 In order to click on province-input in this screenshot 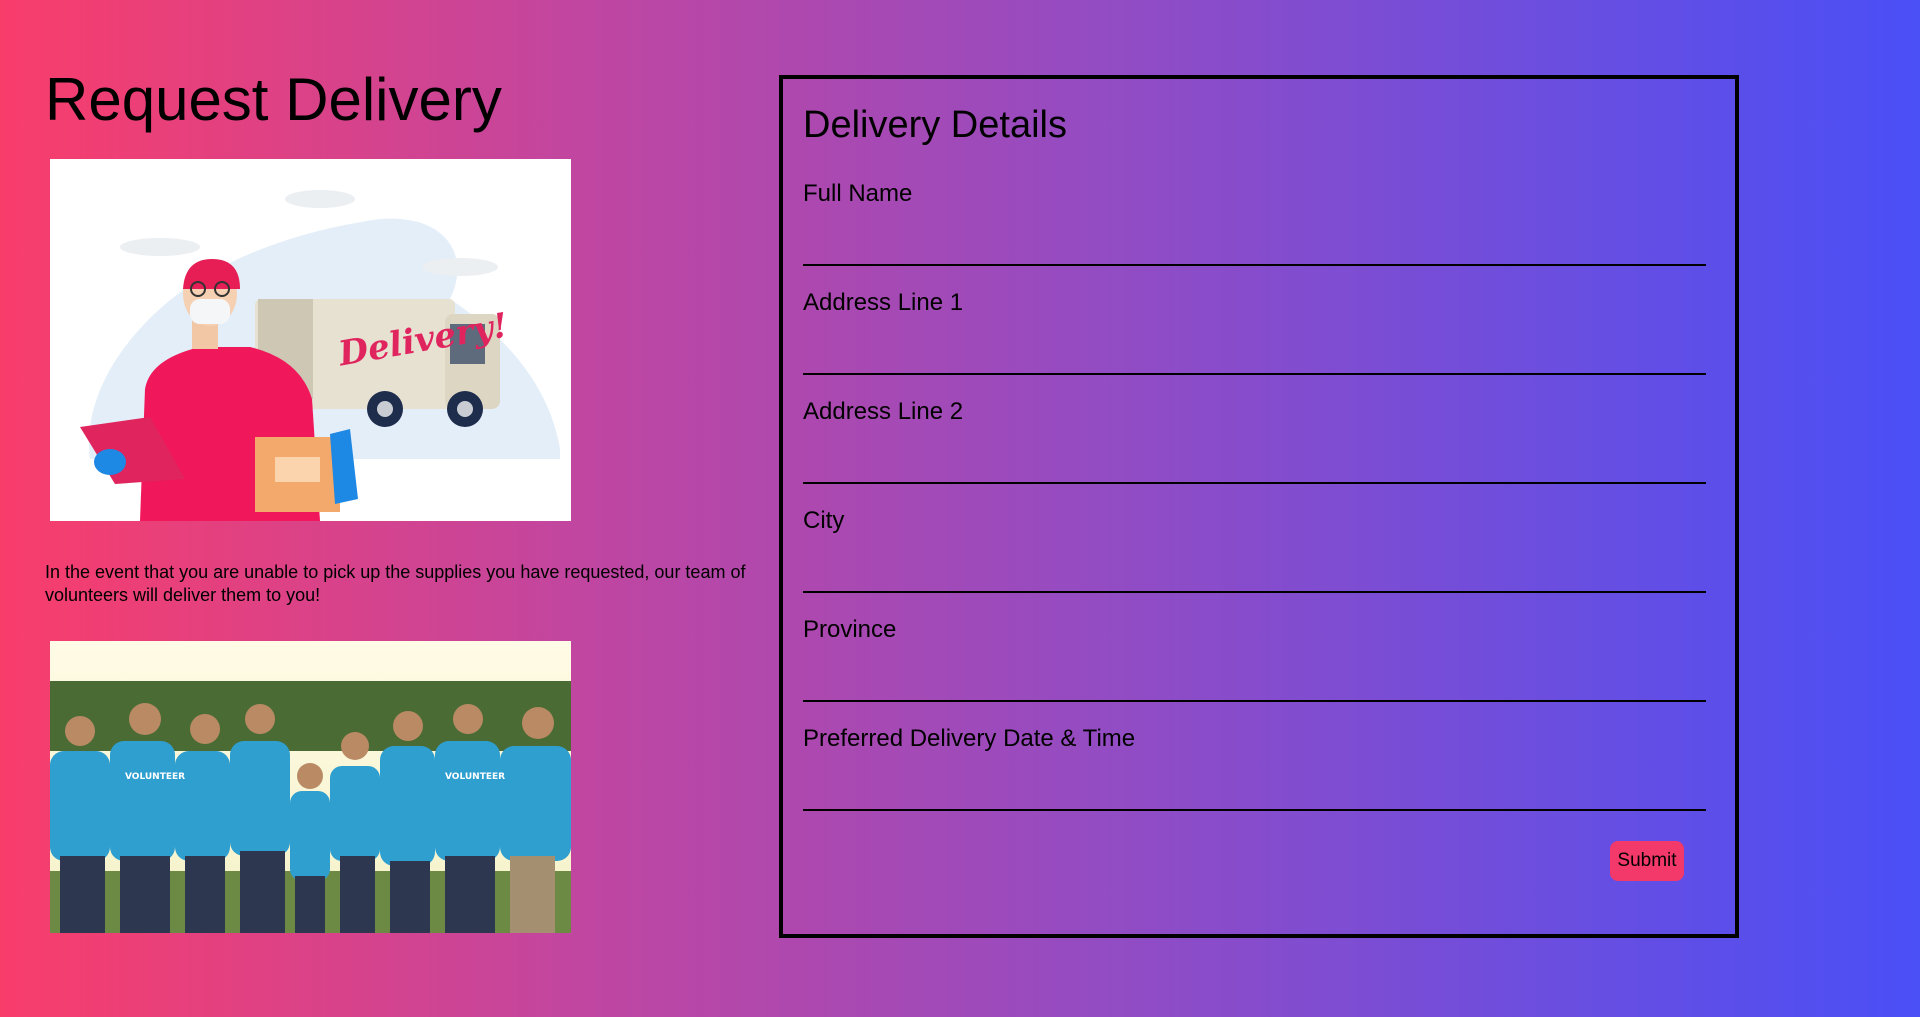, I will do `click(1254, 685)`.